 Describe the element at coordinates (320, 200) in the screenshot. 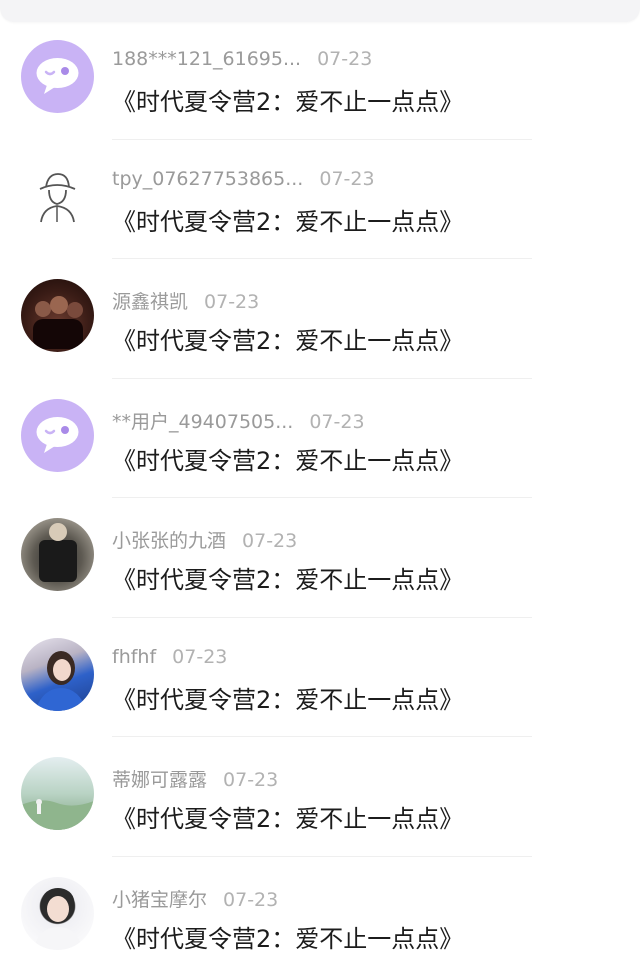

I see `list-item: tpy_07627753865... 07-23 《时代夏令营2：爱不止一点点》` at that location.